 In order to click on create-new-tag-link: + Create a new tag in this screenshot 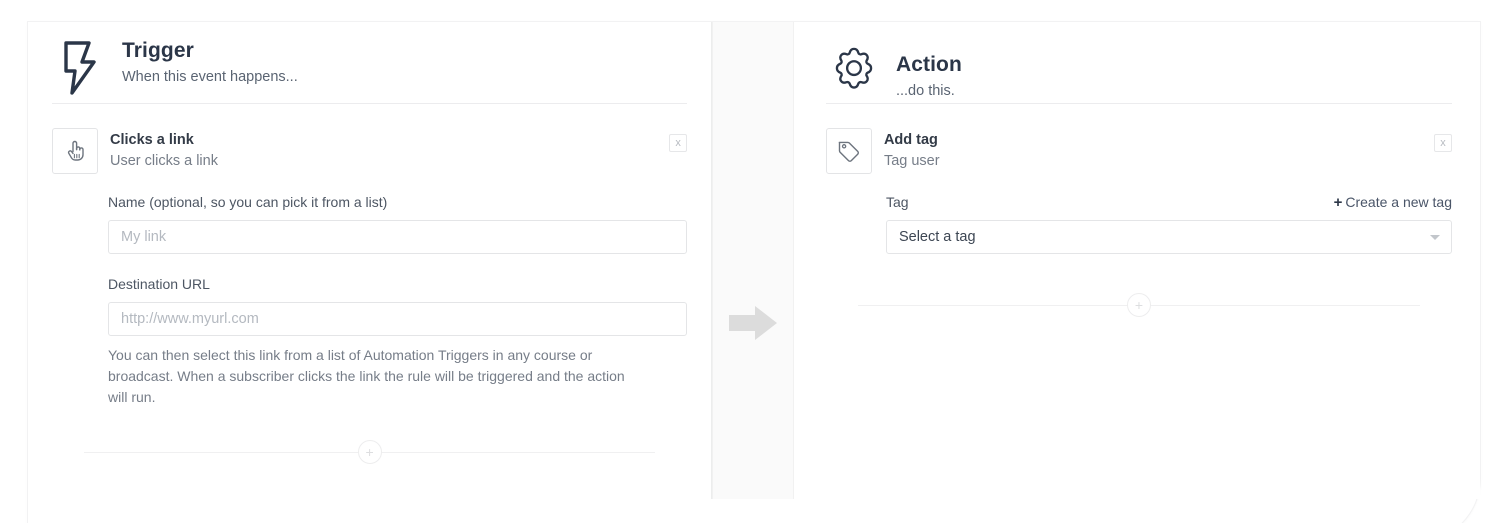, I will do `click(1393, 202)`.